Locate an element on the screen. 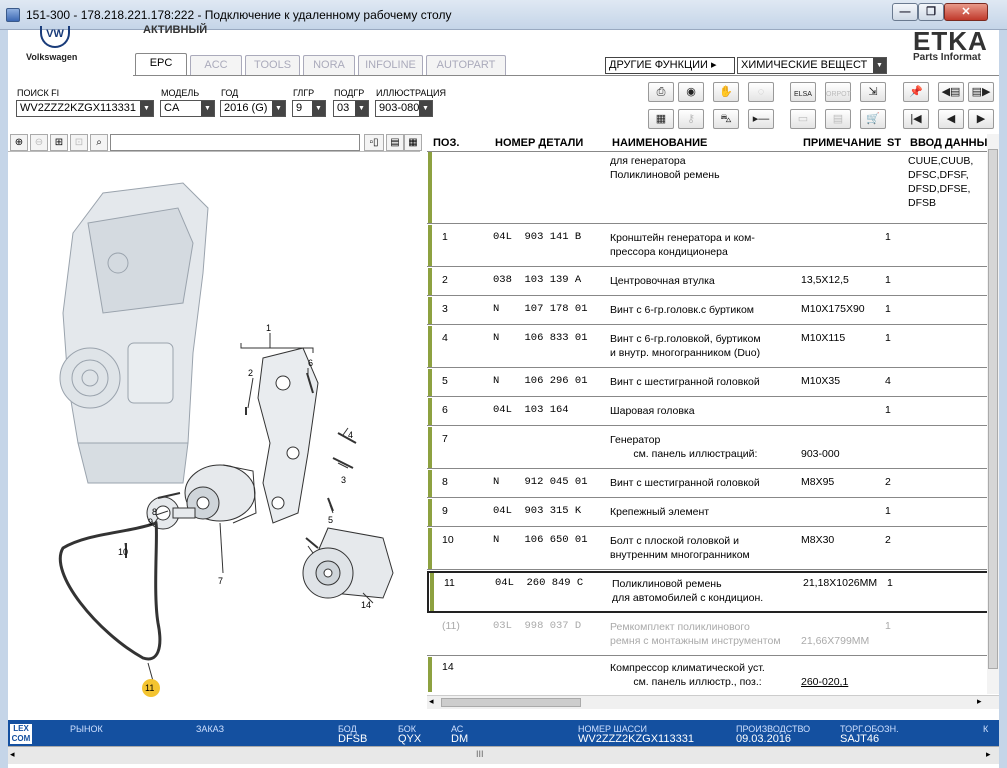 This screenshot has width=1007, height=768. illustration-toolbar: ⊕ ⊖ ⊞ ⊡ ⌕ ▫▯ ▤ ▦ is located at coordinates (215, 143).